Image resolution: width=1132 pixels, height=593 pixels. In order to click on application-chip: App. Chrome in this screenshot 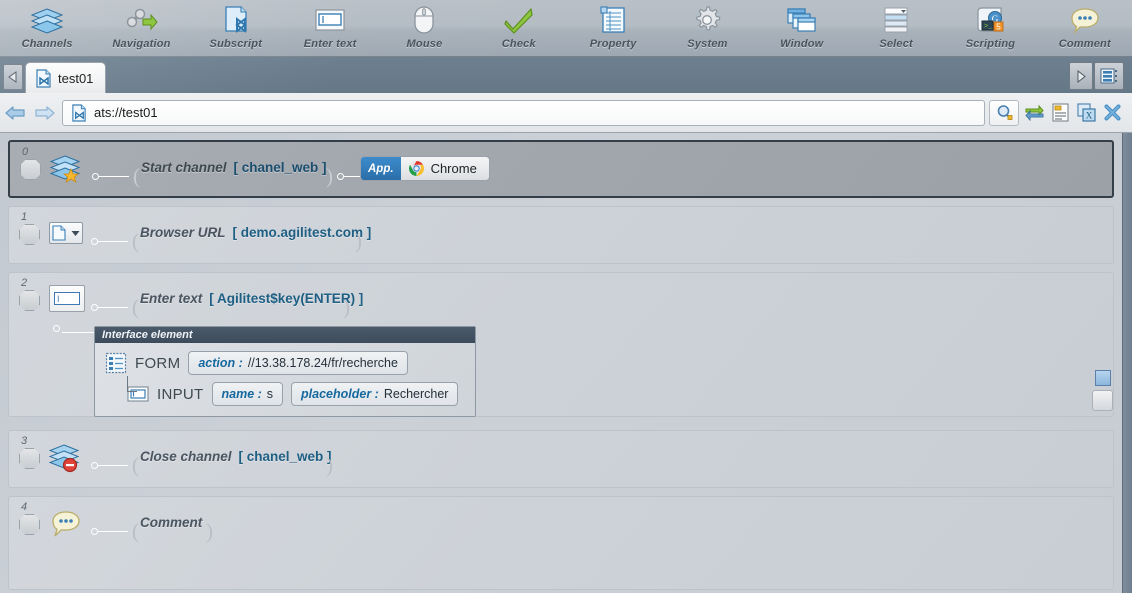, I will do `click(425, 168)`.